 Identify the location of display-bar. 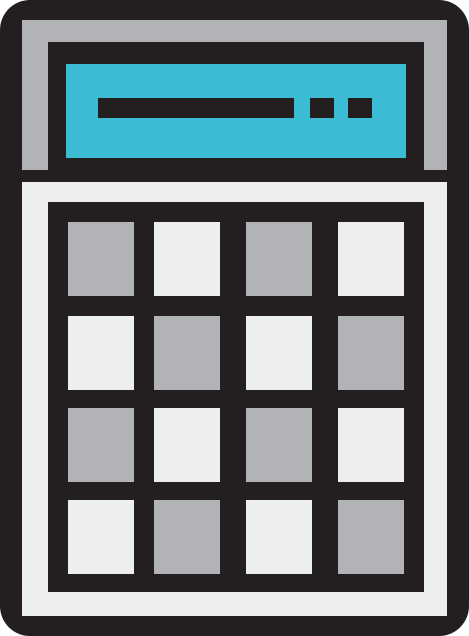
(196, 108).